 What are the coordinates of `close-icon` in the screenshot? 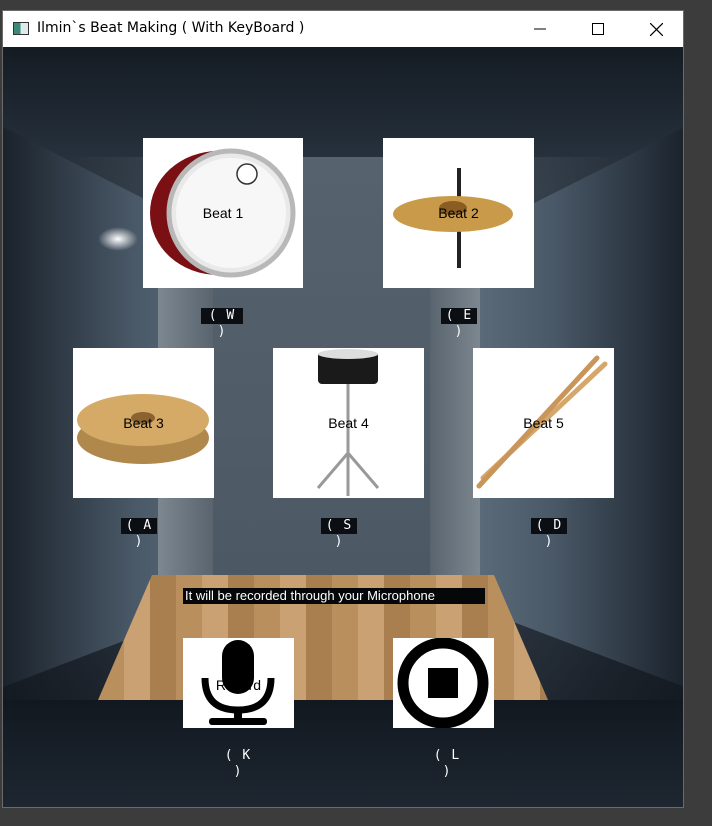 It's located at (656, 29).